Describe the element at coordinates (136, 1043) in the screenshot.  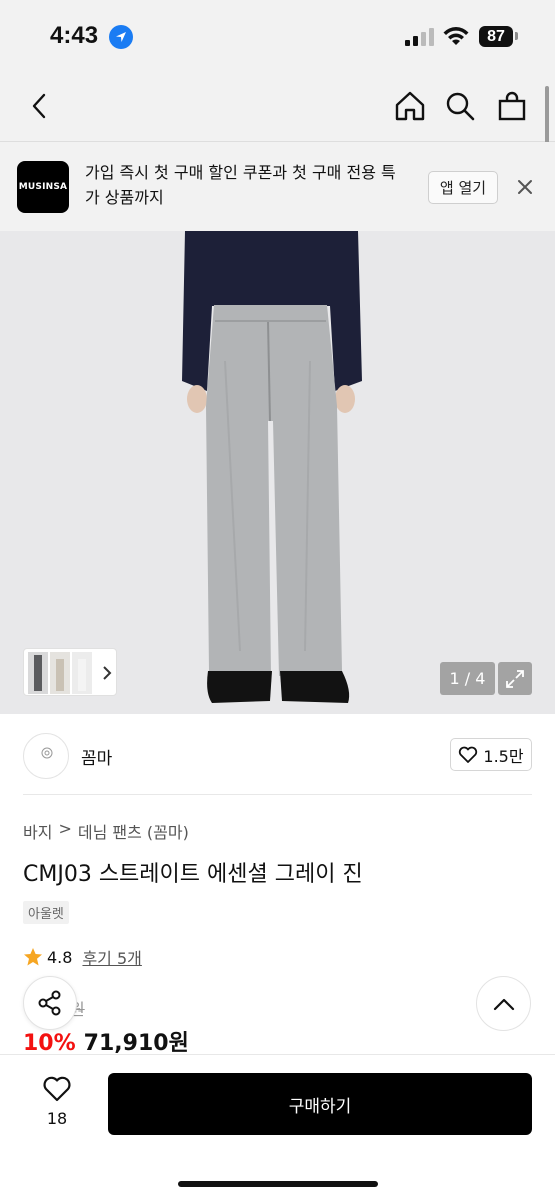
I see `sale-price: 71,910원` at that location.